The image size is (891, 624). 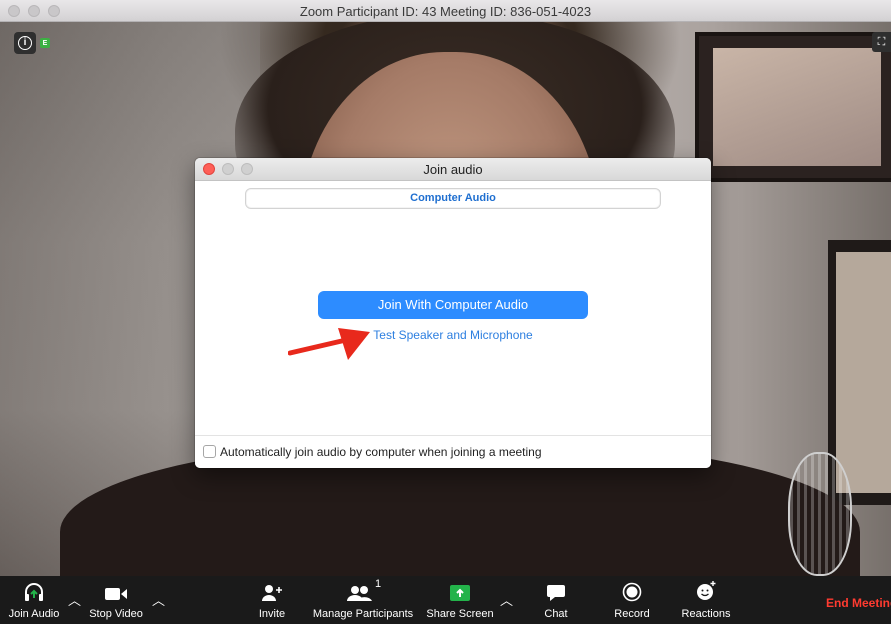 I want to click on join-computer-audio-button: Join With Computer Audio, so click(x=453, y=305).